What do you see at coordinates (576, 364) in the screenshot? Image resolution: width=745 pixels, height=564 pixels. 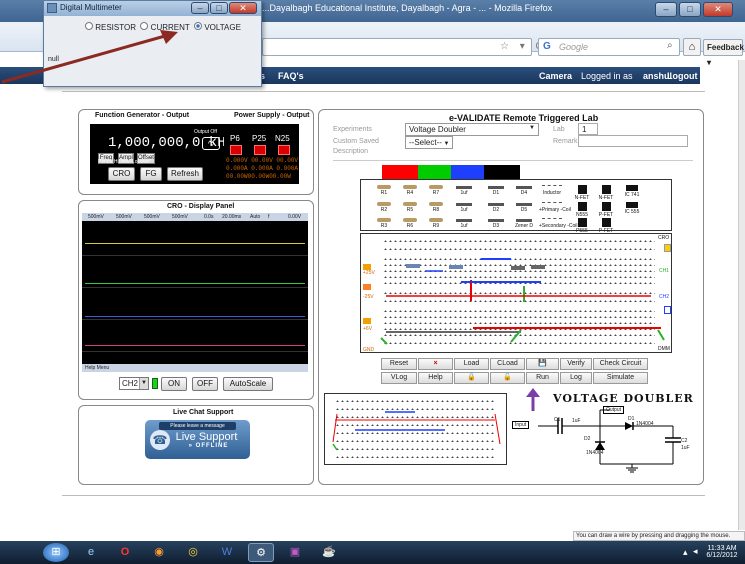 I see `verify-button: Verify` at bounding box center [576, 364].